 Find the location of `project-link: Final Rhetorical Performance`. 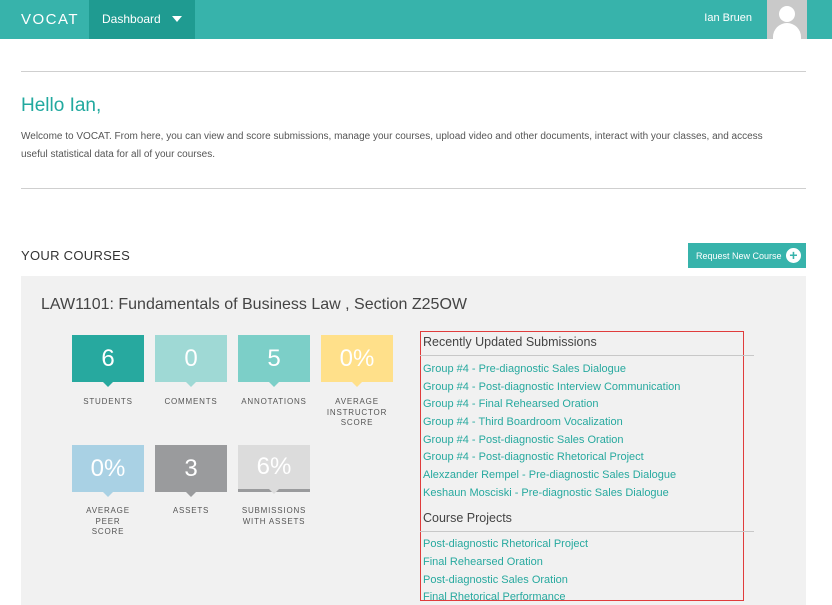

project-link: Final Rhetorical Performance is located at coordinates (494, 597).